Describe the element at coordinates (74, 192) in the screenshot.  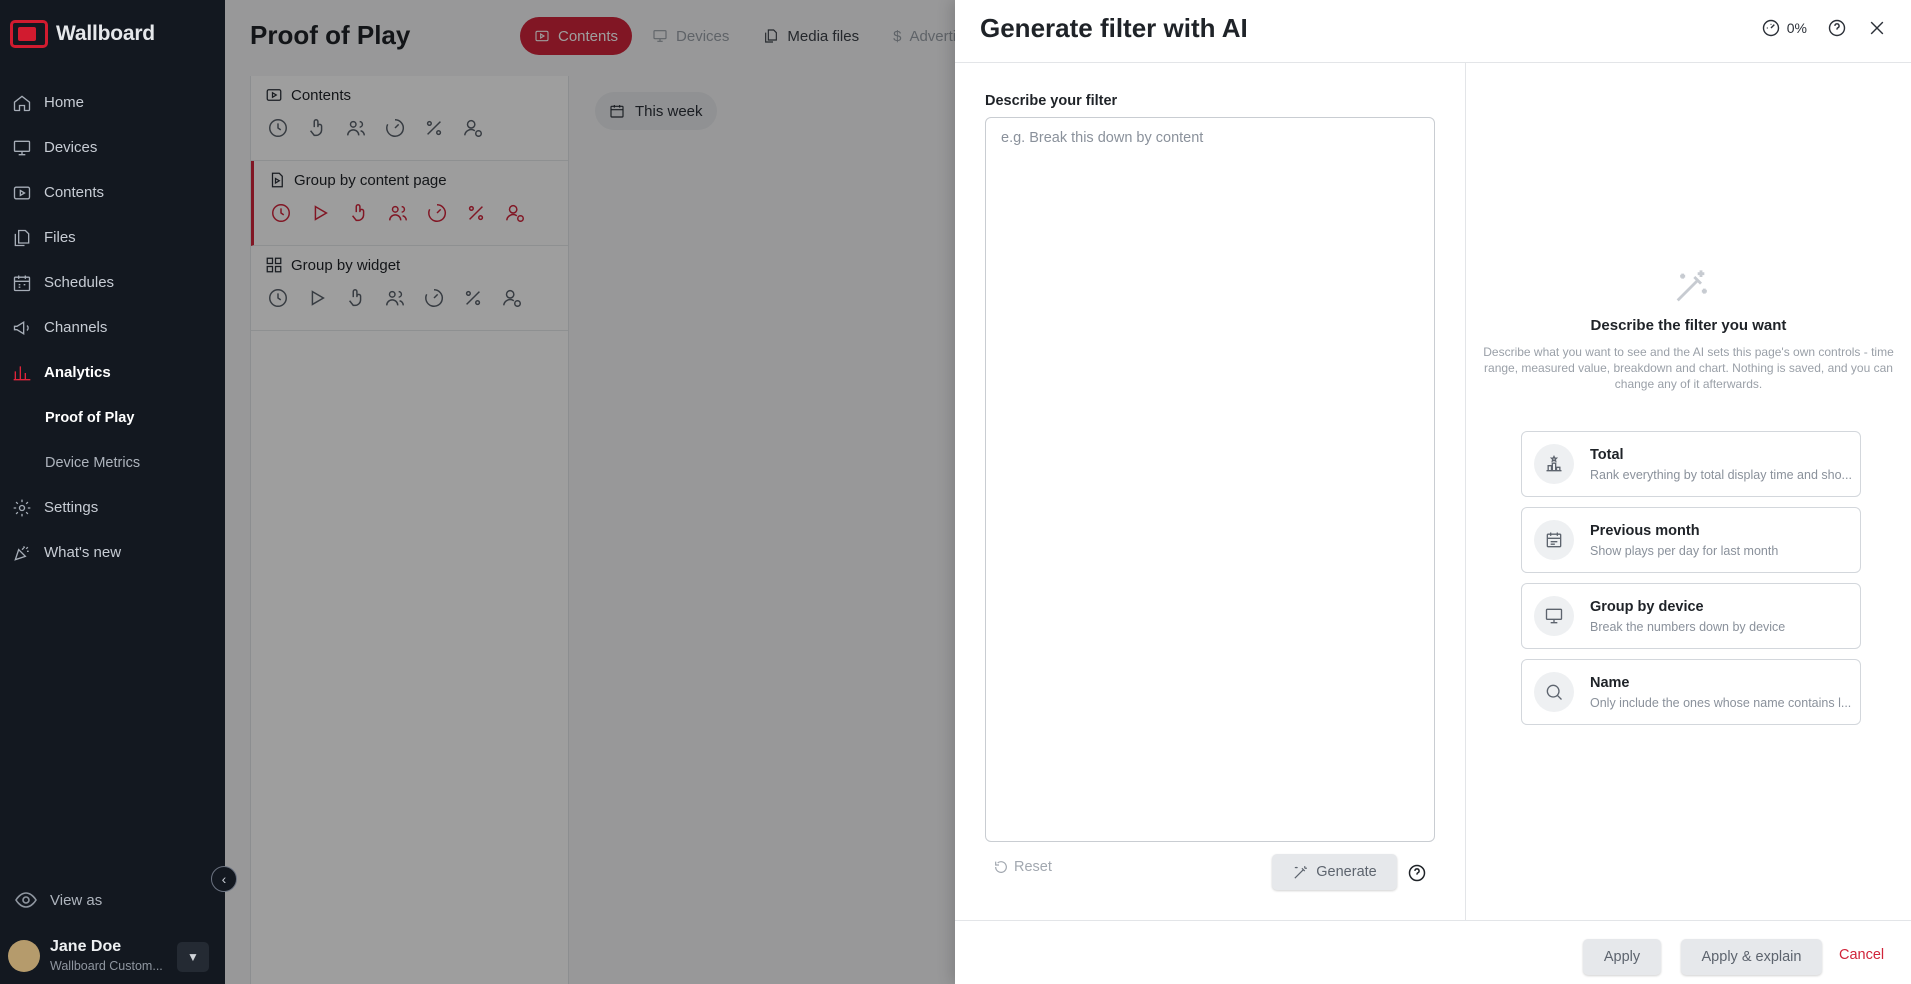
I see `sidebar-item-label: Contents` at that location.